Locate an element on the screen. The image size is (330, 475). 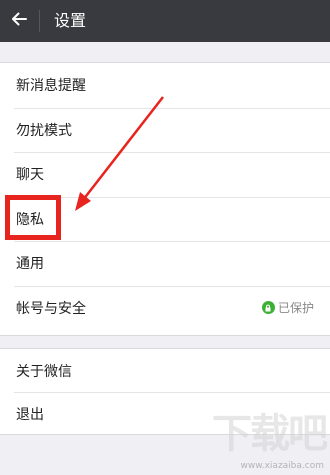
settings-item-label: 勿扰模式 is located at coordinates (44, 130).